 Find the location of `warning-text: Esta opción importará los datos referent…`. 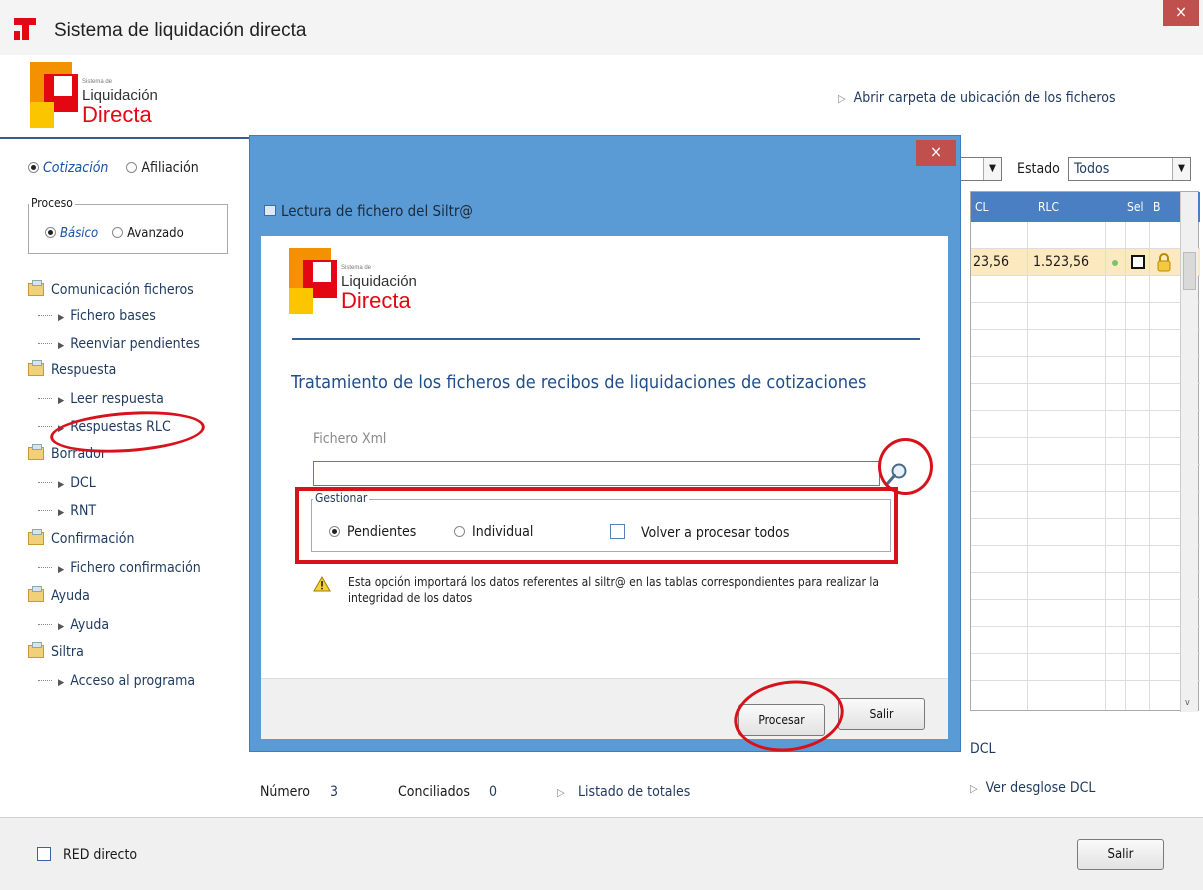

warning-text: Esta opción importará los datos referent… is located at coordinates (614, 590).